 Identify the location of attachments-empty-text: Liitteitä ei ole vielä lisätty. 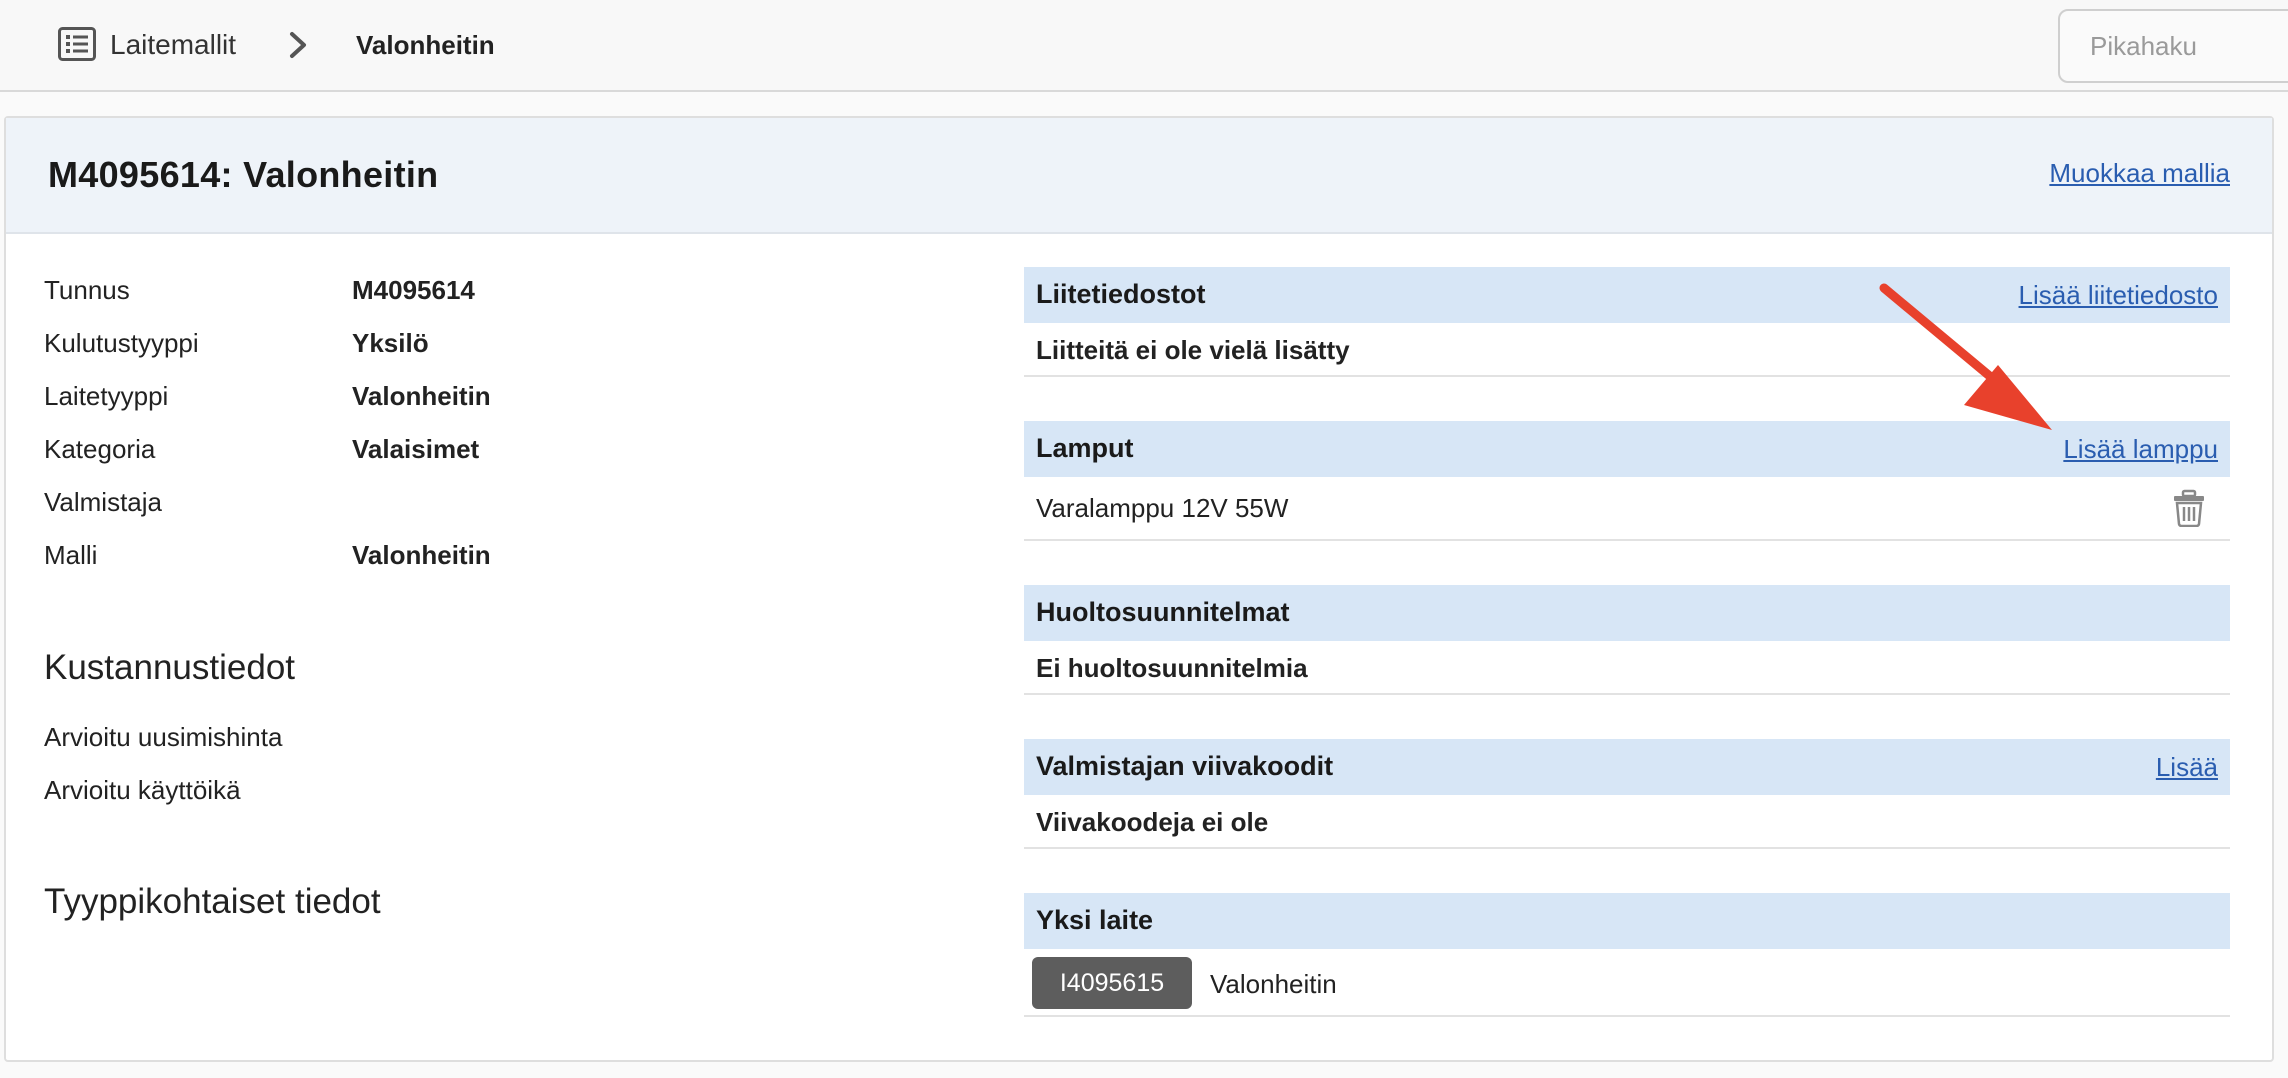
(1193, 350).